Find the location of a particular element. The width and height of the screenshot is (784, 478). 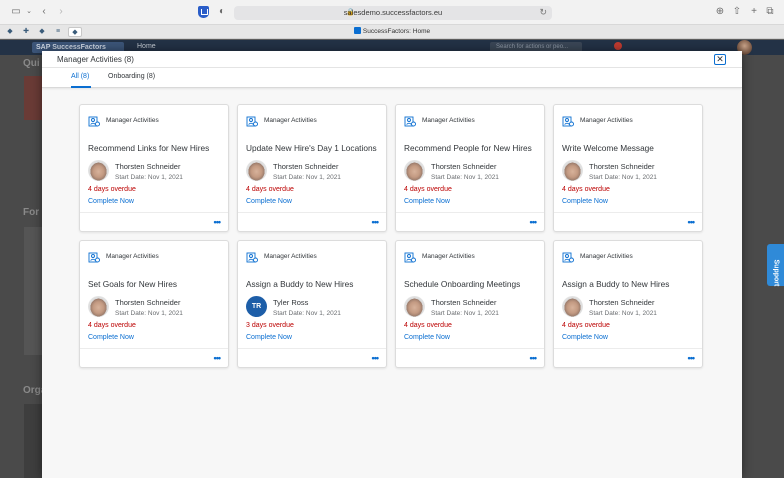

tab-all: All (8) is located at coordinates (80, 76).